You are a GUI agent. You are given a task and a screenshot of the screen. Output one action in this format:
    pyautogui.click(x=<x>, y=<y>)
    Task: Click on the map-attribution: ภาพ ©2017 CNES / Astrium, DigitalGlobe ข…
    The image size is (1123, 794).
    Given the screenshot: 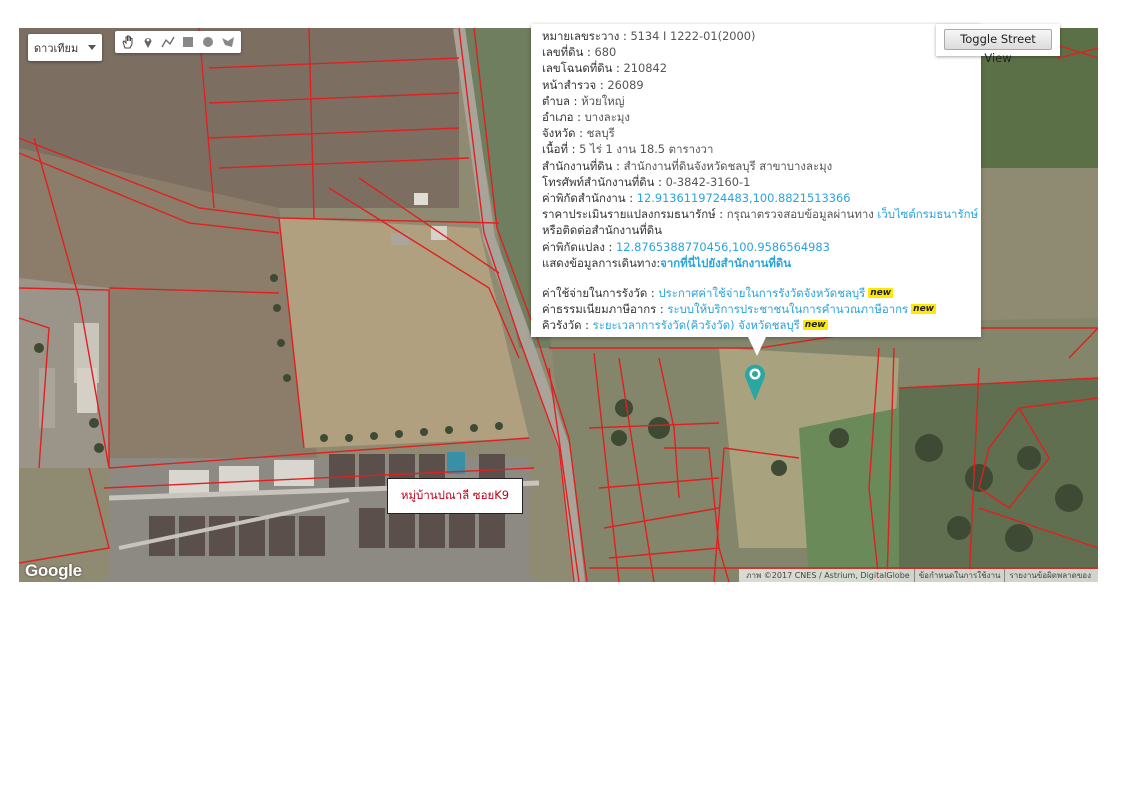 What is the action you would take?
    pyautogui.click(x=918, y=575)
    